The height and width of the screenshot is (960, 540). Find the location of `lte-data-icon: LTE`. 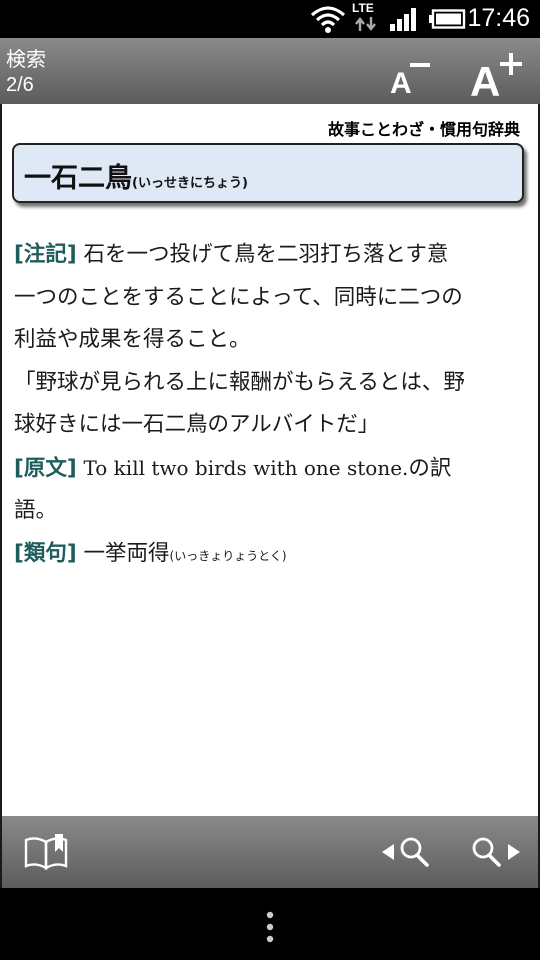

lte-data-icon: LTE is located at coordinates (367, 18).